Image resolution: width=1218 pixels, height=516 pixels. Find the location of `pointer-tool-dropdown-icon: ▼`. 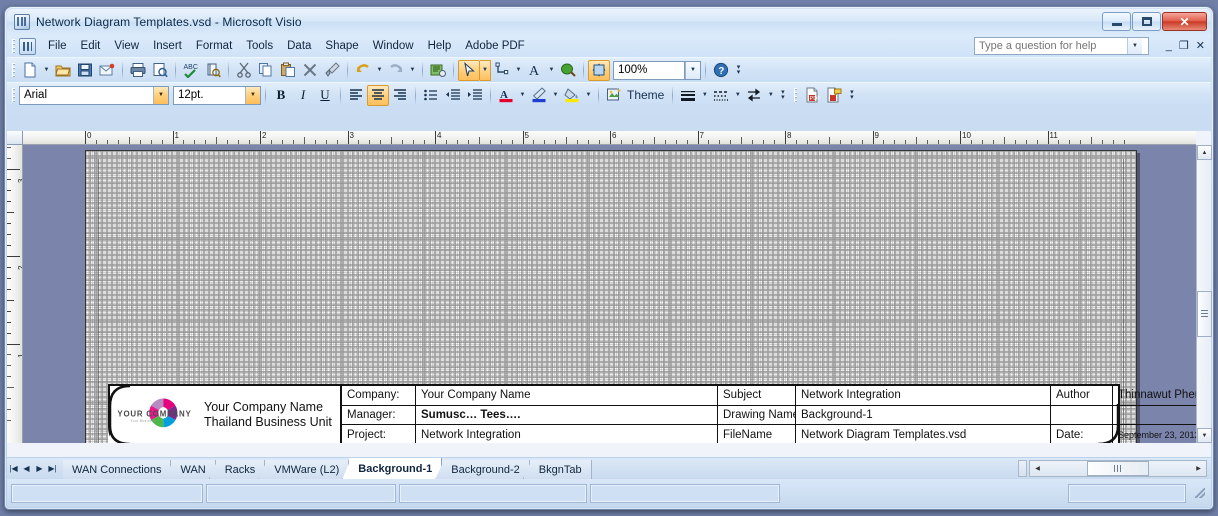

pointer-tool-dropdown-icon: ▼ is located at coordinates (485, 70).